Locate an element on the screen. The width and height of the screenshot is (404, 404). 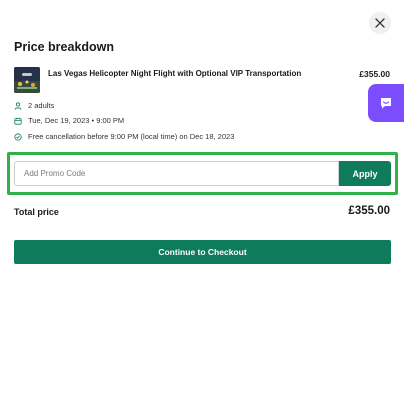
continue-to-checkout-button: Continue to Checkout is located at coordinates (202, 252).